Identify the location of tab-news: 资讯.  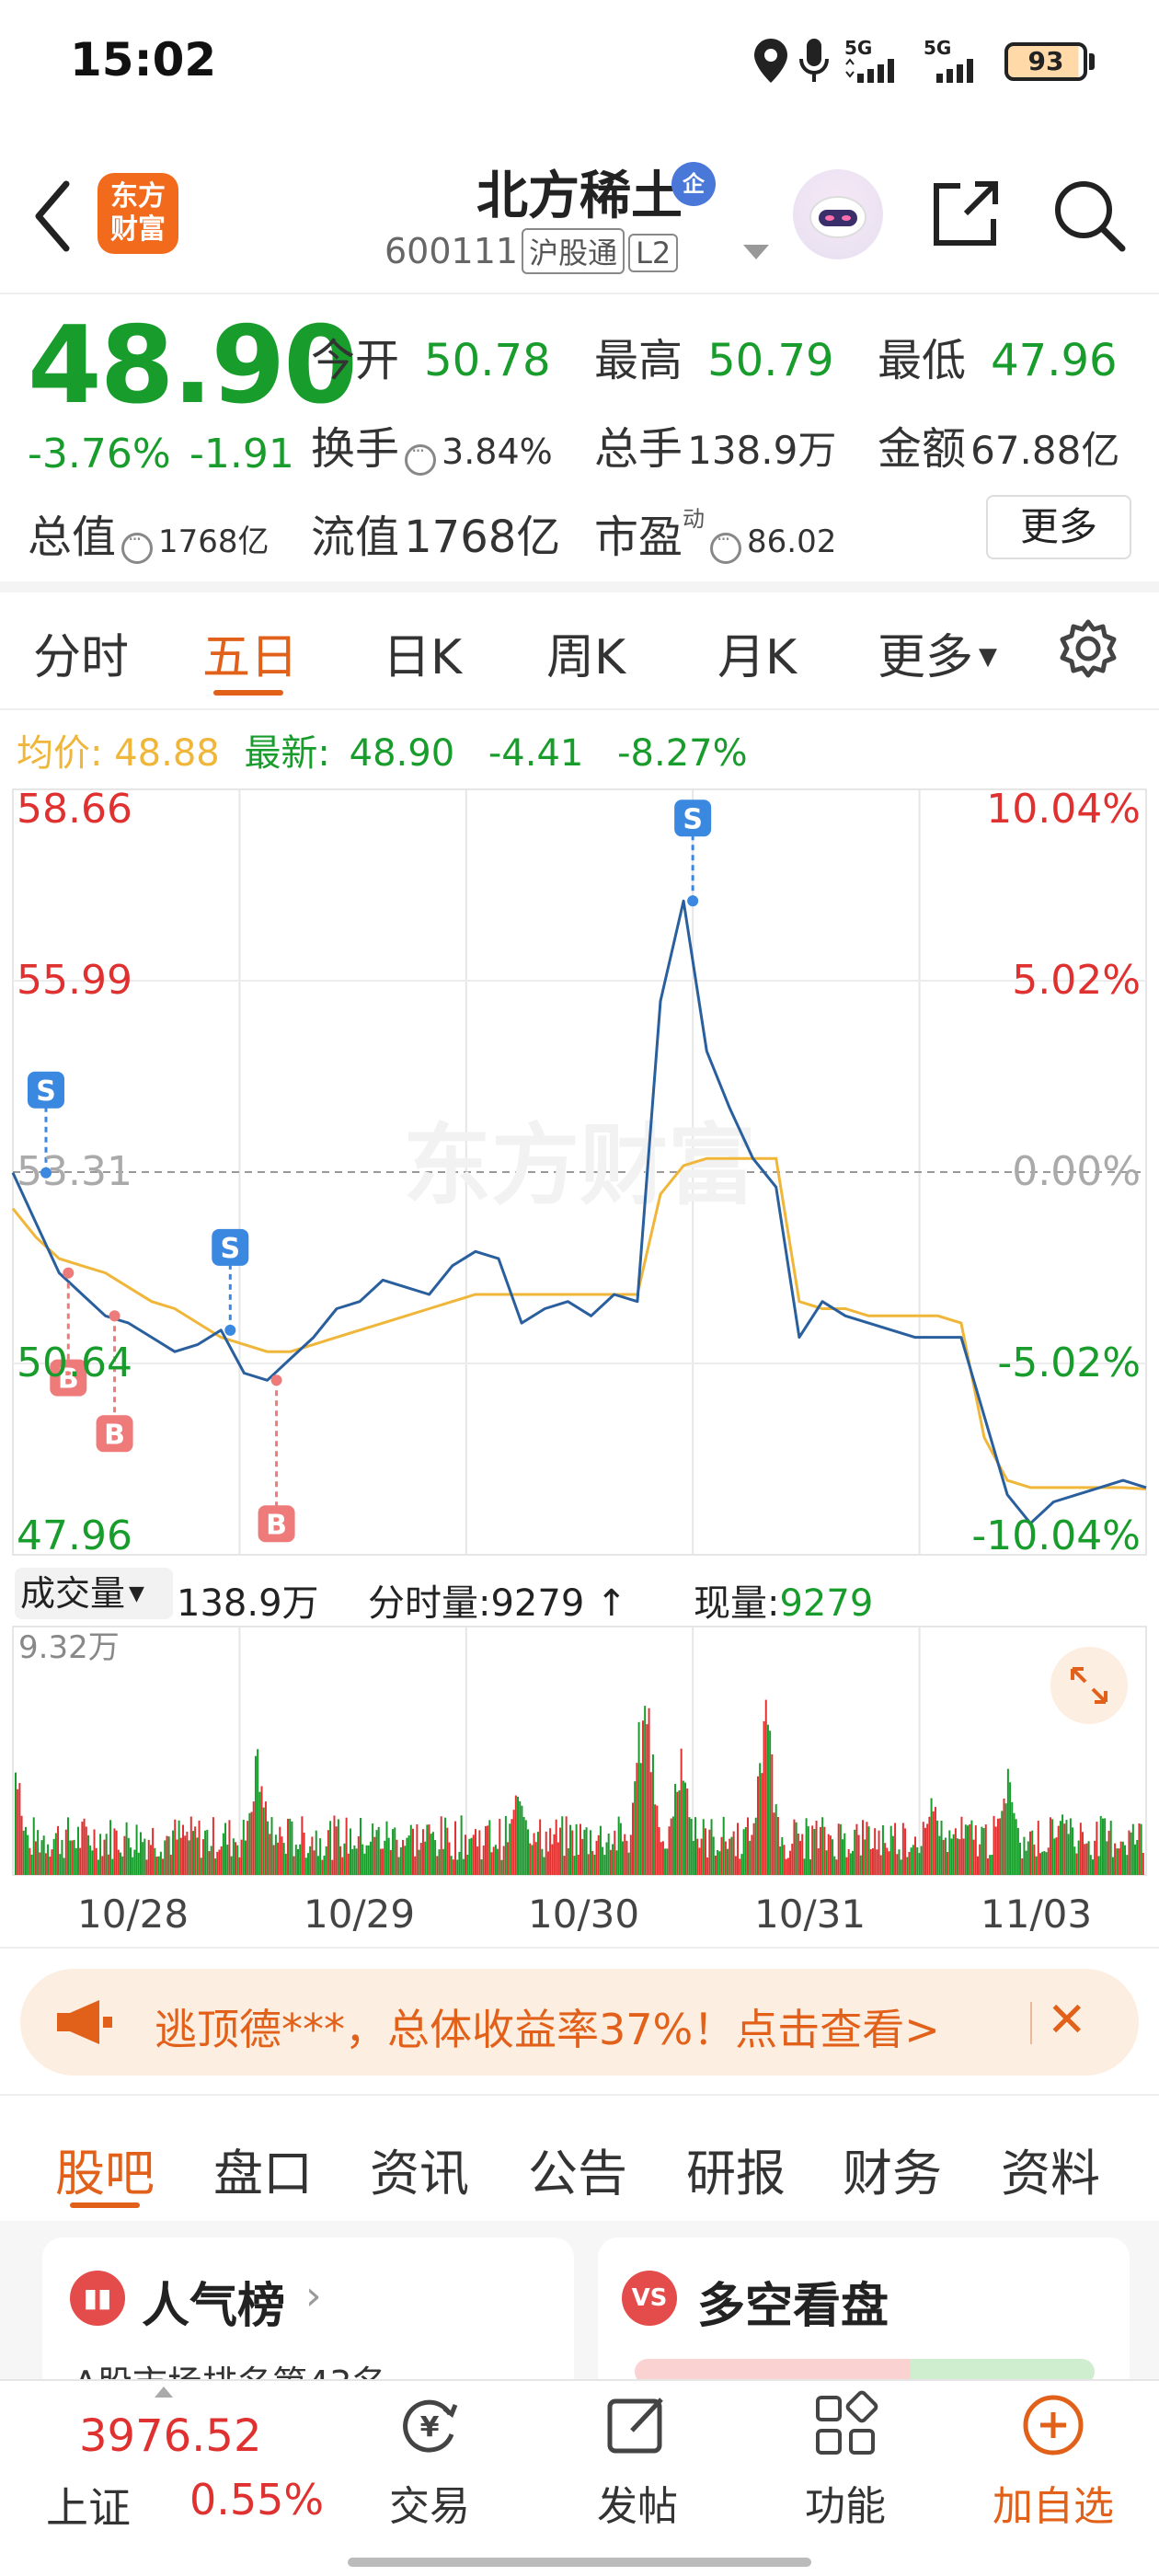
(419, 2169).